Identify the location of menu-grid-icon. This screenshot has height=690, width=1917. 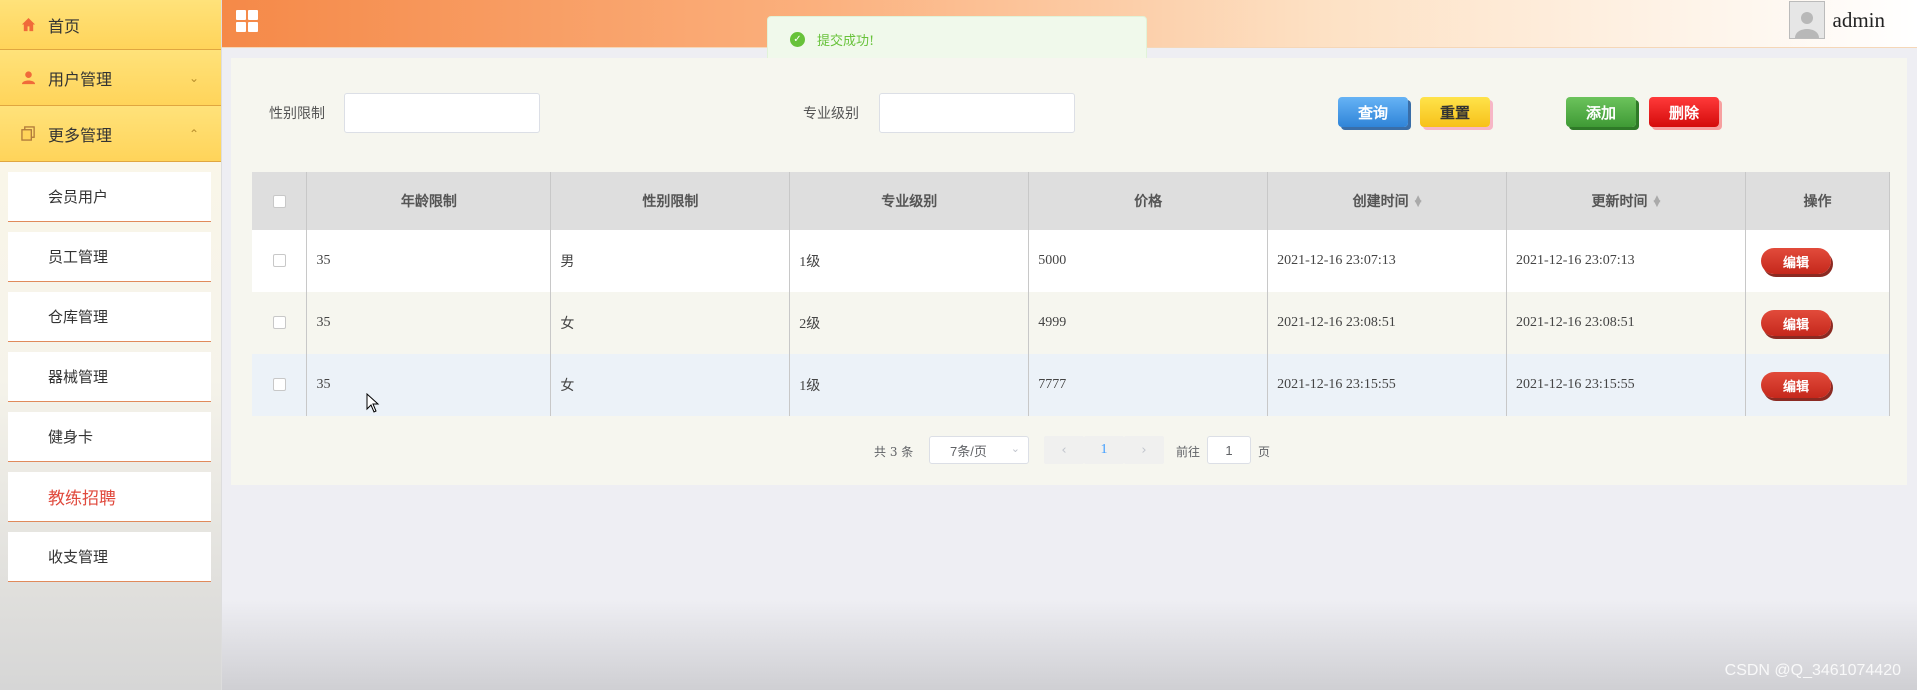
(247, 21).